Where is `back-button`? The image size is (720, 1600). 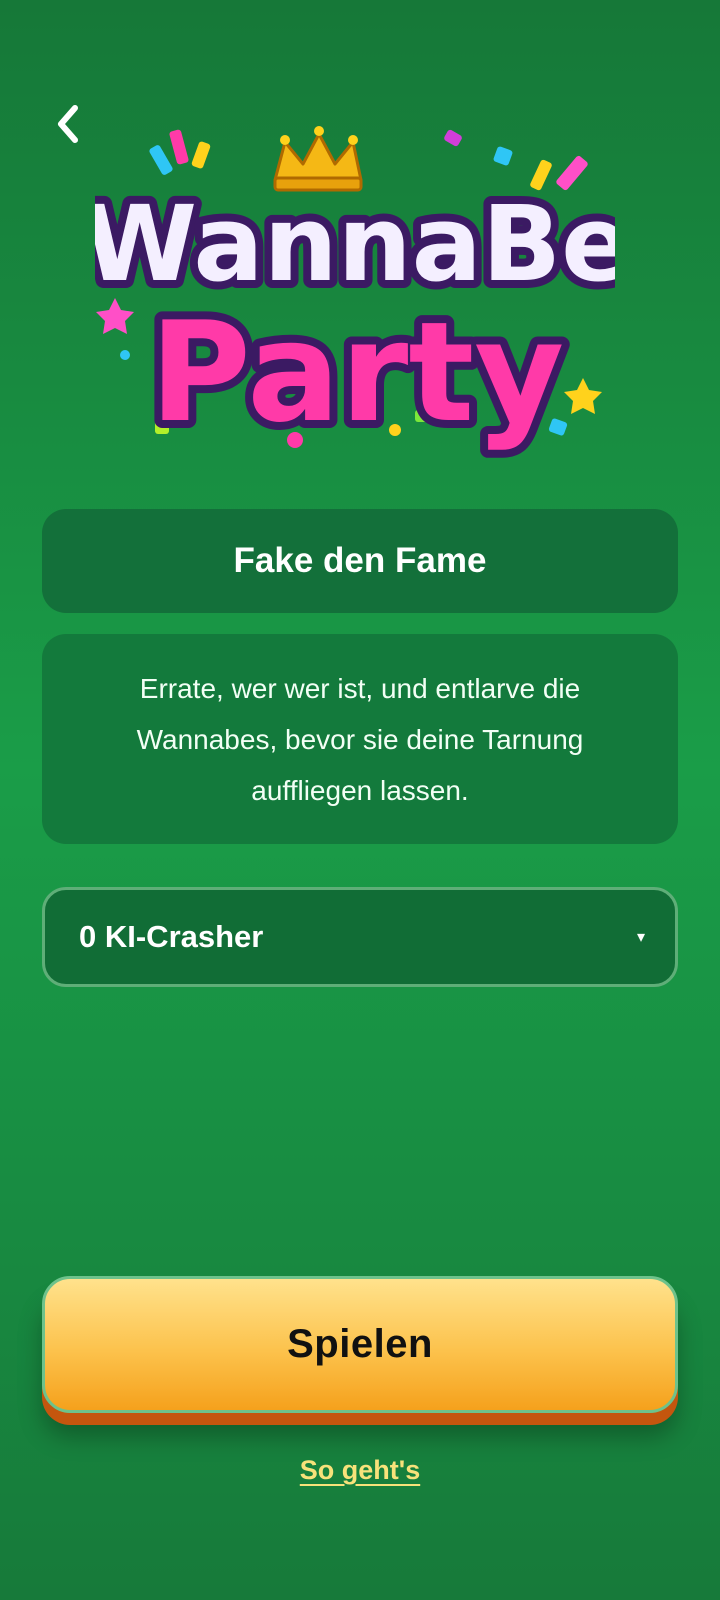
back-button is located at coordinates (68, 124).